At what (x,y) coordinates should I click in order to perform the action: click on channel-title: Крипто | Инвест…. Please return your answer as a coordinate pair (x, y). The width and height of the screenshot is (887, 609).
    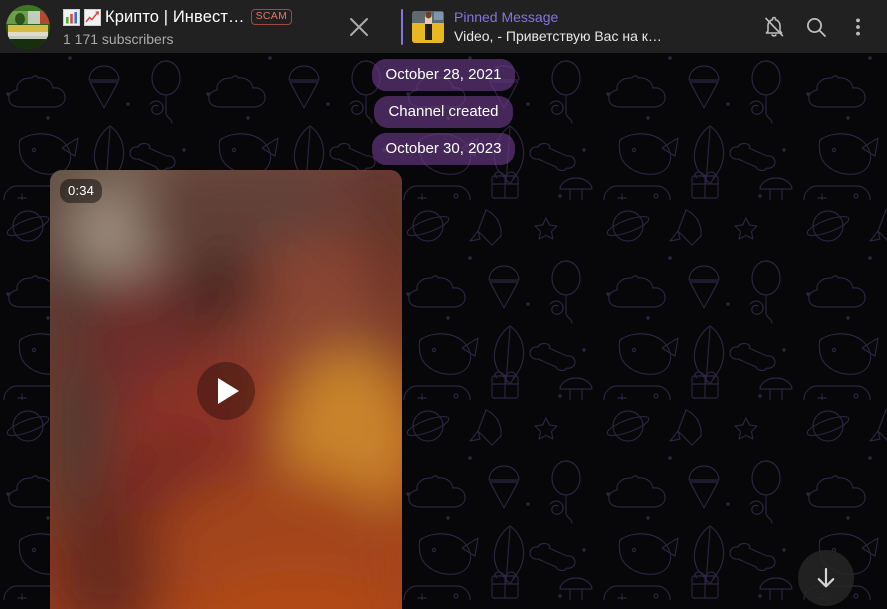
    Looking at the image, I should click on (175, 17).